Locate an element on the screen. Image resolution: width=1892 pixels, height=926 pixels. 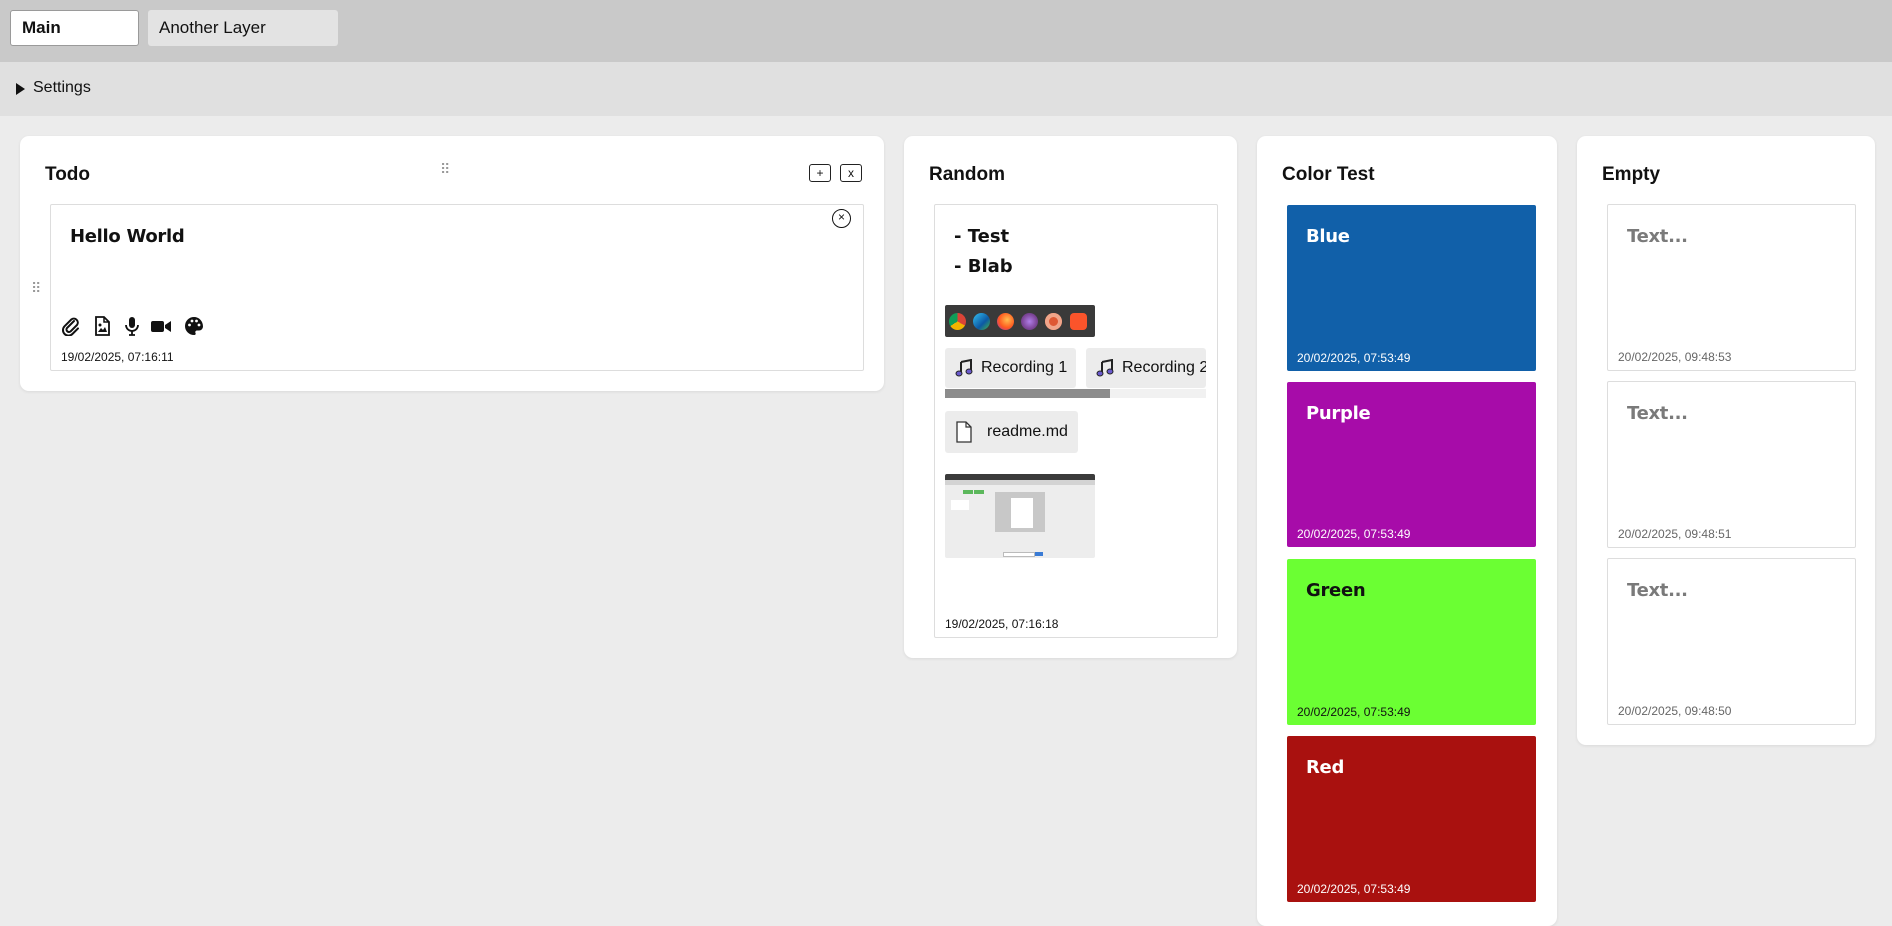
column-title: Todo is located at coordinates (68, 174).